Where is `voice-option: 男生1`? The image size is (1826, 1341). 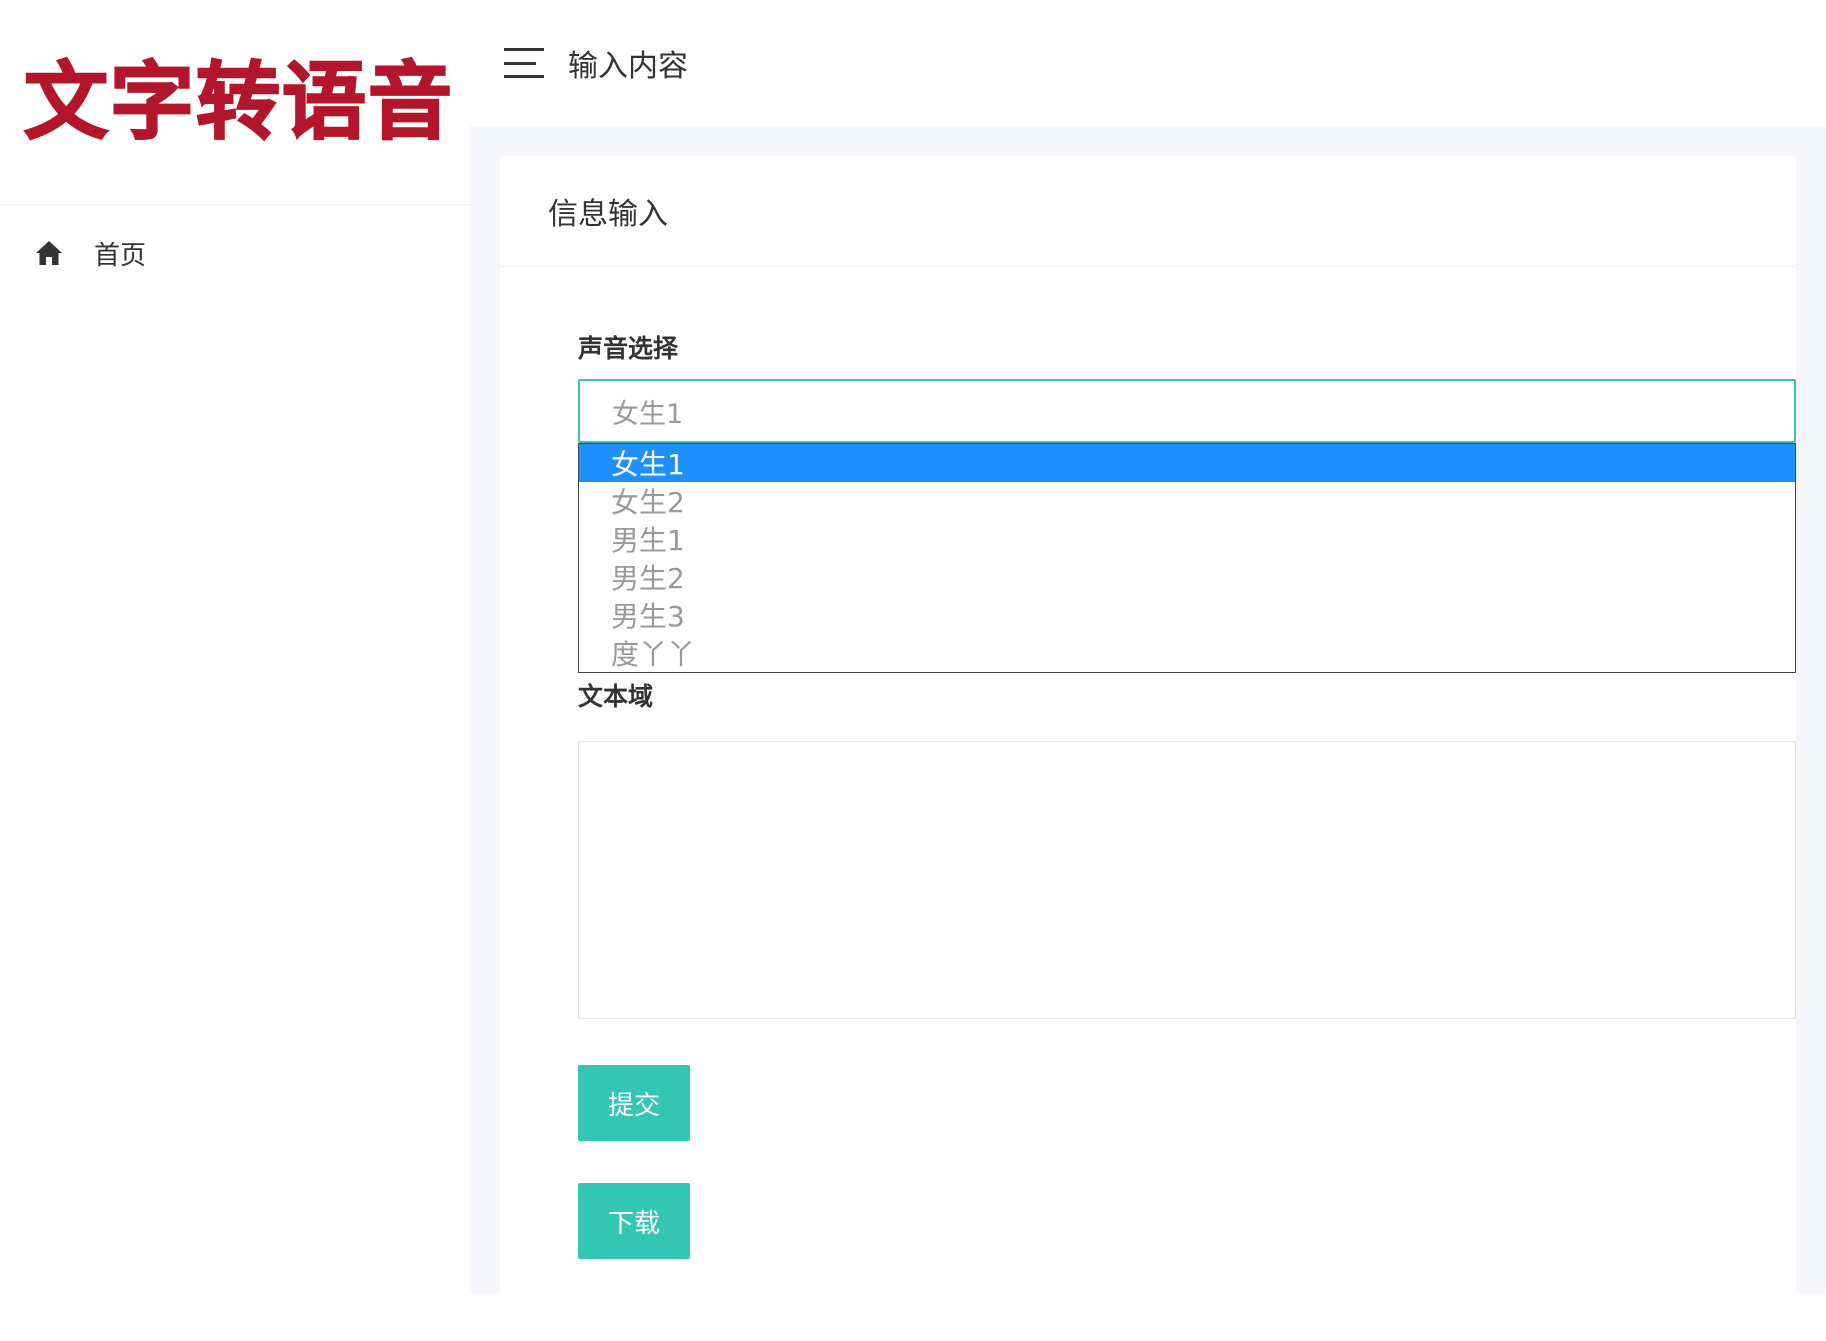 voice-option: 男生1 is located at coordinates (1187, 539).